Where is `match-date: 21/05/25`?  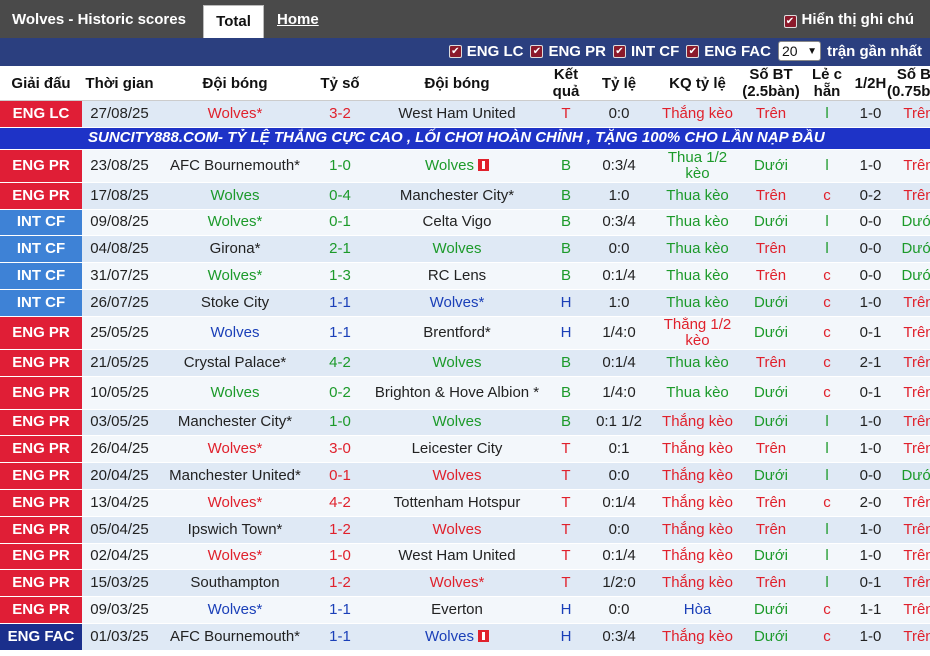 match-date: 21/05/25 is located at coordinates (119, 363).